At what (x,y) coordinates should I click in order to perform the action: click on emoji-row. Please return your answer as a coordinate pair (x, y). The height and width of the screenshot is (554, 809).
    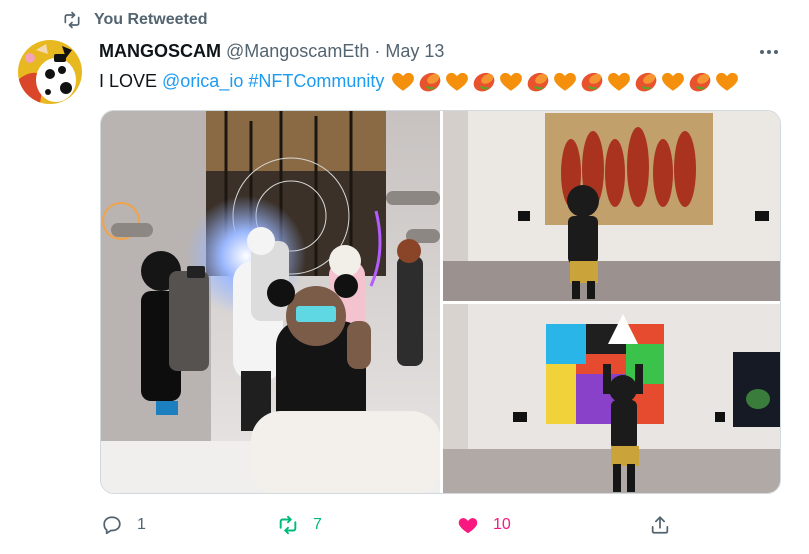
    Looking at the image, I should click on (565, 81).